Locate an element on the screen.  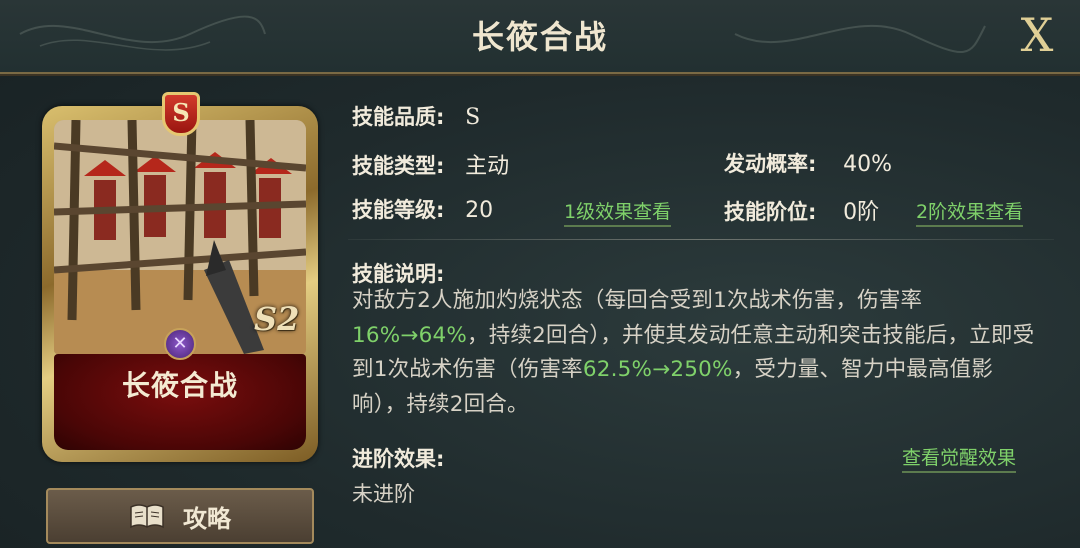
type-label: 技能类型: is located at coordinates (398, 166).